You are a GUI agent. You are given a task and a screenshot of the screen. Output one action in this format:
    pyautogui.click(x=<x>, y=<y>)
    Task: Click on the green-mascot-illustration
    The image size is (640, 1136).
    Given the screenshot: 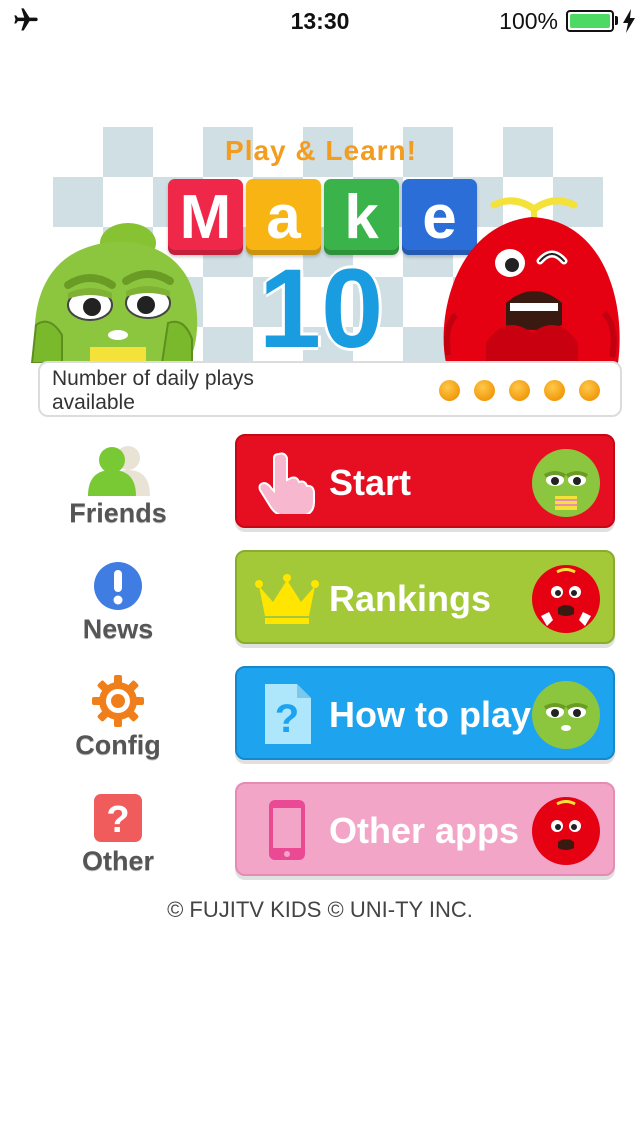 What is the action you would take?
    pyautogui.click(x=114, y=293)
    